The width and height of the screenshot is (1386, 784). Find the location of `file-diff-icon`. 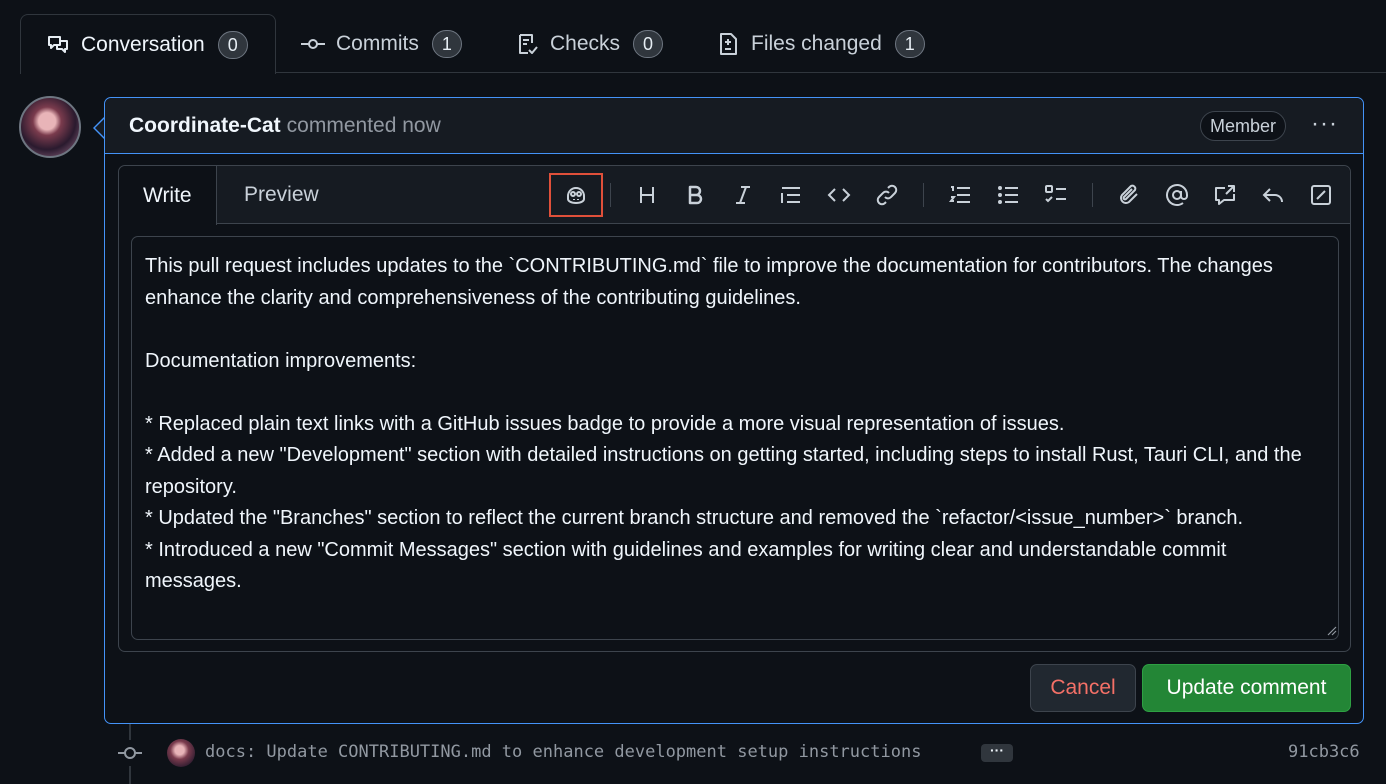

file-diff-icon is located at coordinates (728, 44).